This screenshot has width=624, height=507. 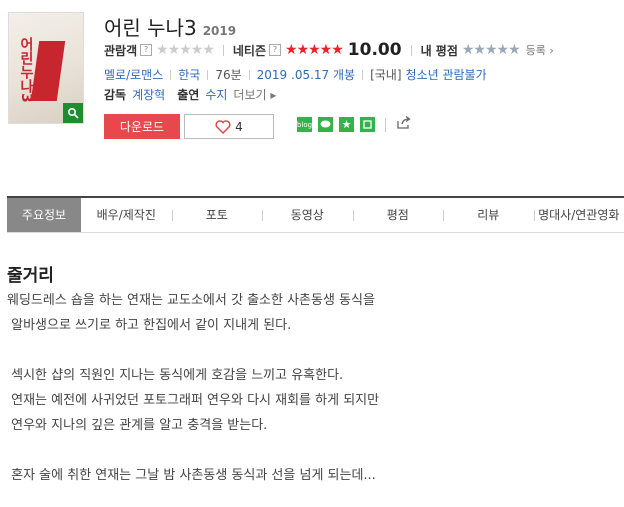 I want to click on cast-link: 수지, so click(x=216, y=94).